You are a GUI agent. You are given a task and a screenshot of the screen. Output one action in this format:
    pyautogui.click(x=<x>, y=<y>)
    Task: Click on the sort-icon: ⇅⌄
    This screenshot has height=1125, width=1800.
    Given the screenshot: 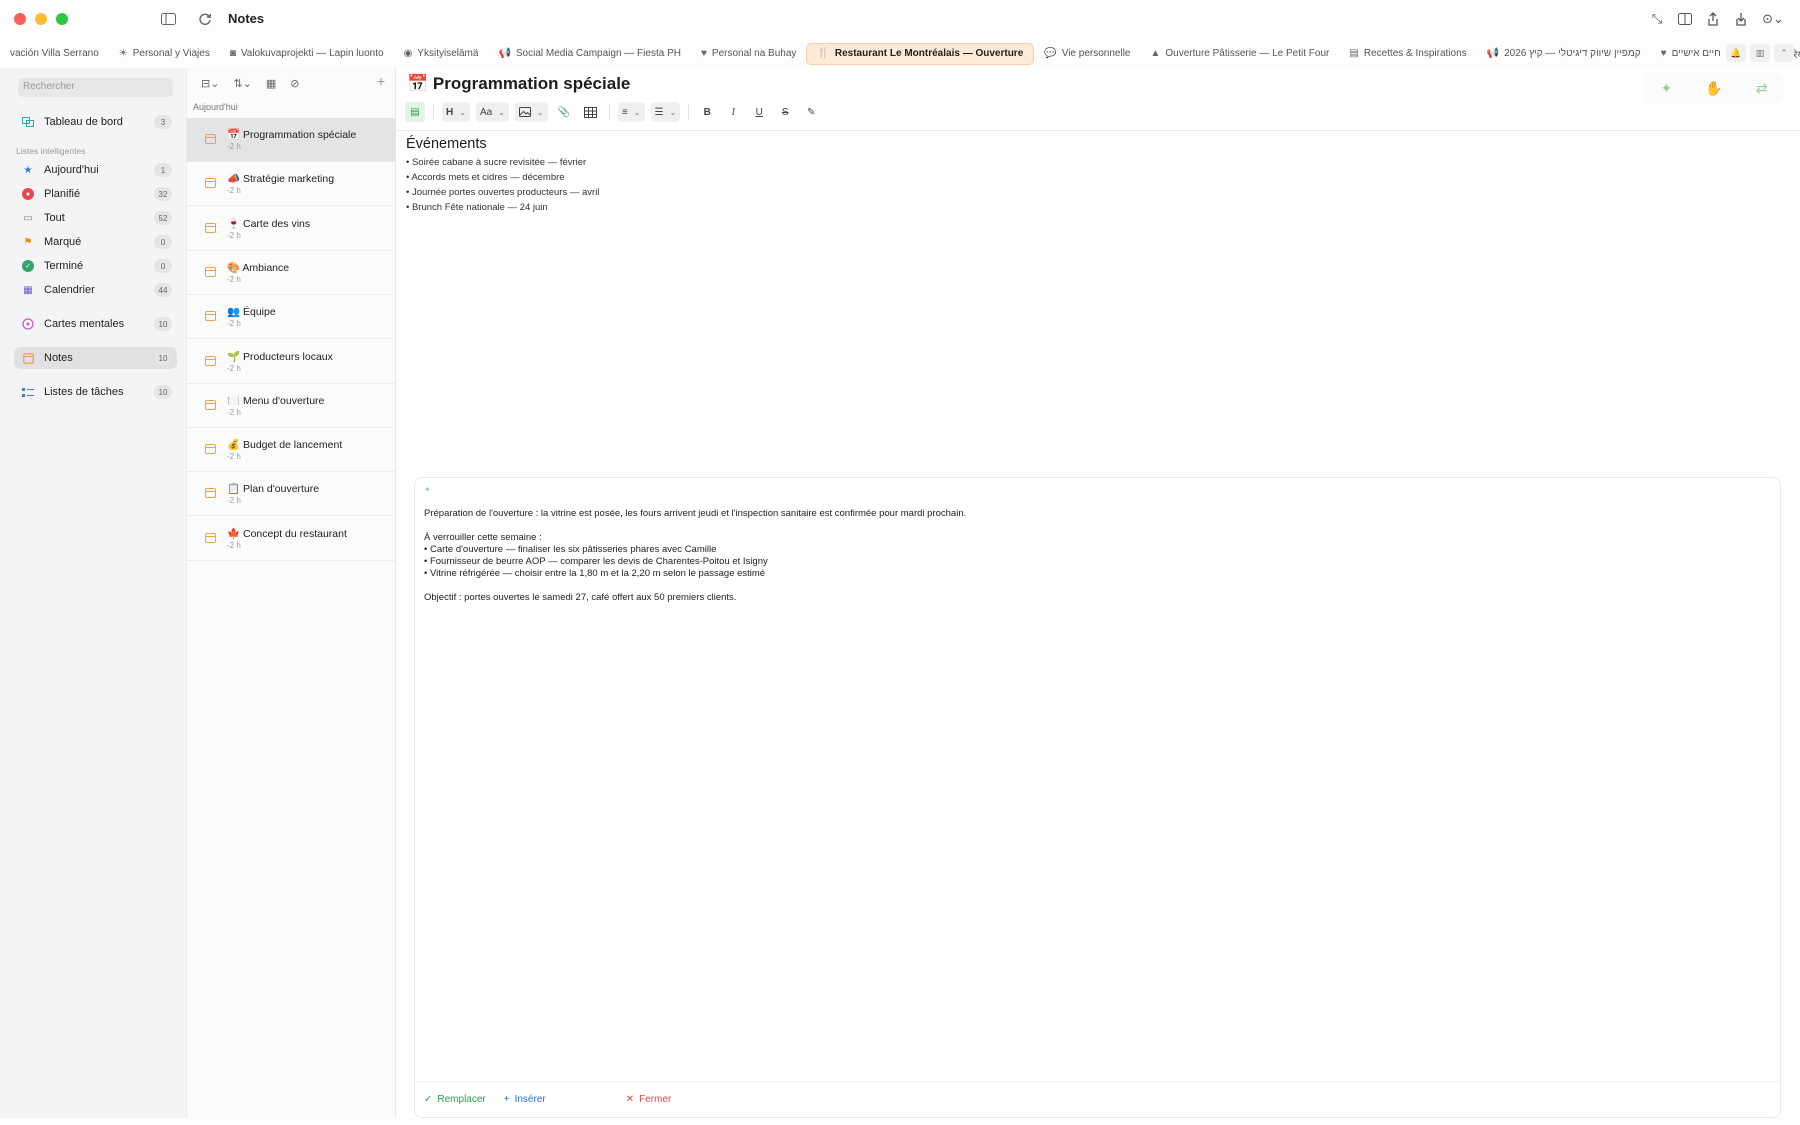 What is the action you would take?
    pyautogui.click(x=242, y=83)
    